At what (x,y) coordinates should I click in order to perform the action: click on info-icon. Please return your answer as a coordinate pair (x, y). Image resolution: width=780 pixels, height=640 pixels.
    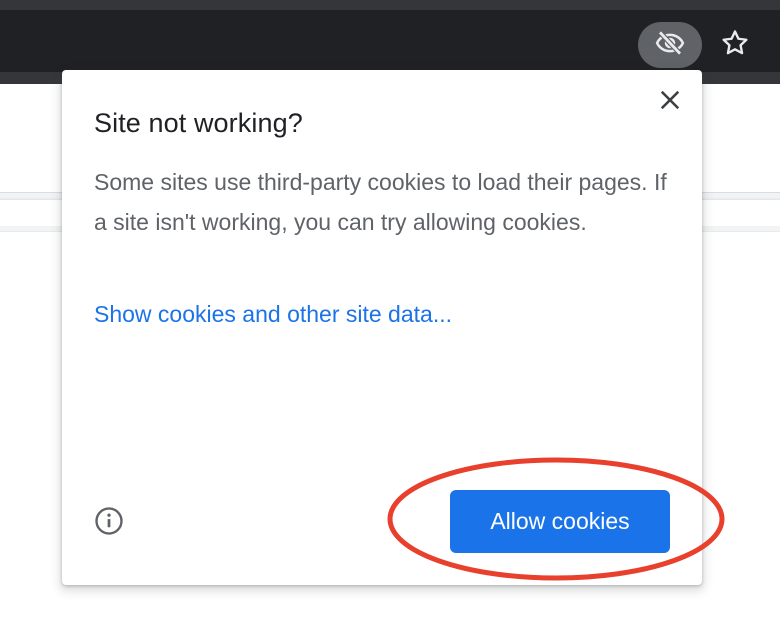
    Looking at the image, I should click on (109, 523).